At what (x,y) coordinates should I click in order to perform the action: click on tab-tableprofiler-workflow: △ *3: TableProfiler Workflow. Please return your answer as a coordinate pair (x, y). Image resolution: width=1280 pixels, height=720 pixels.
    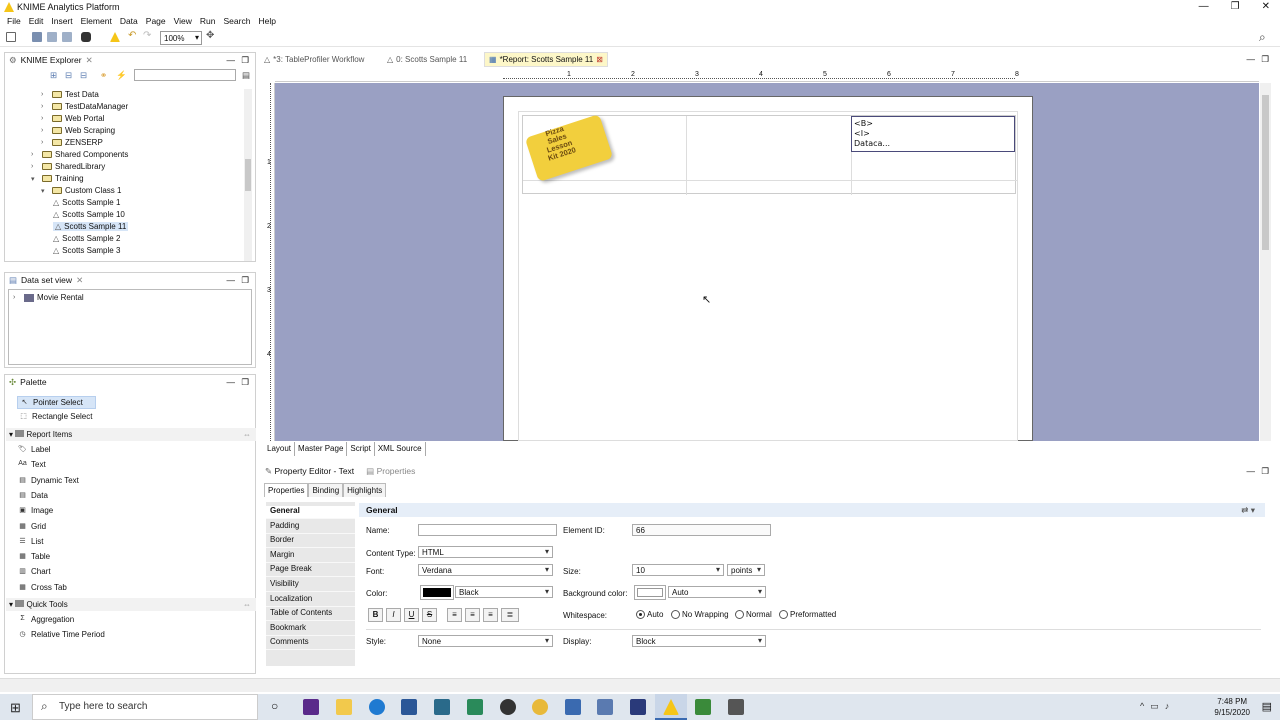
    Looking at the image, I should click on (314, 59).